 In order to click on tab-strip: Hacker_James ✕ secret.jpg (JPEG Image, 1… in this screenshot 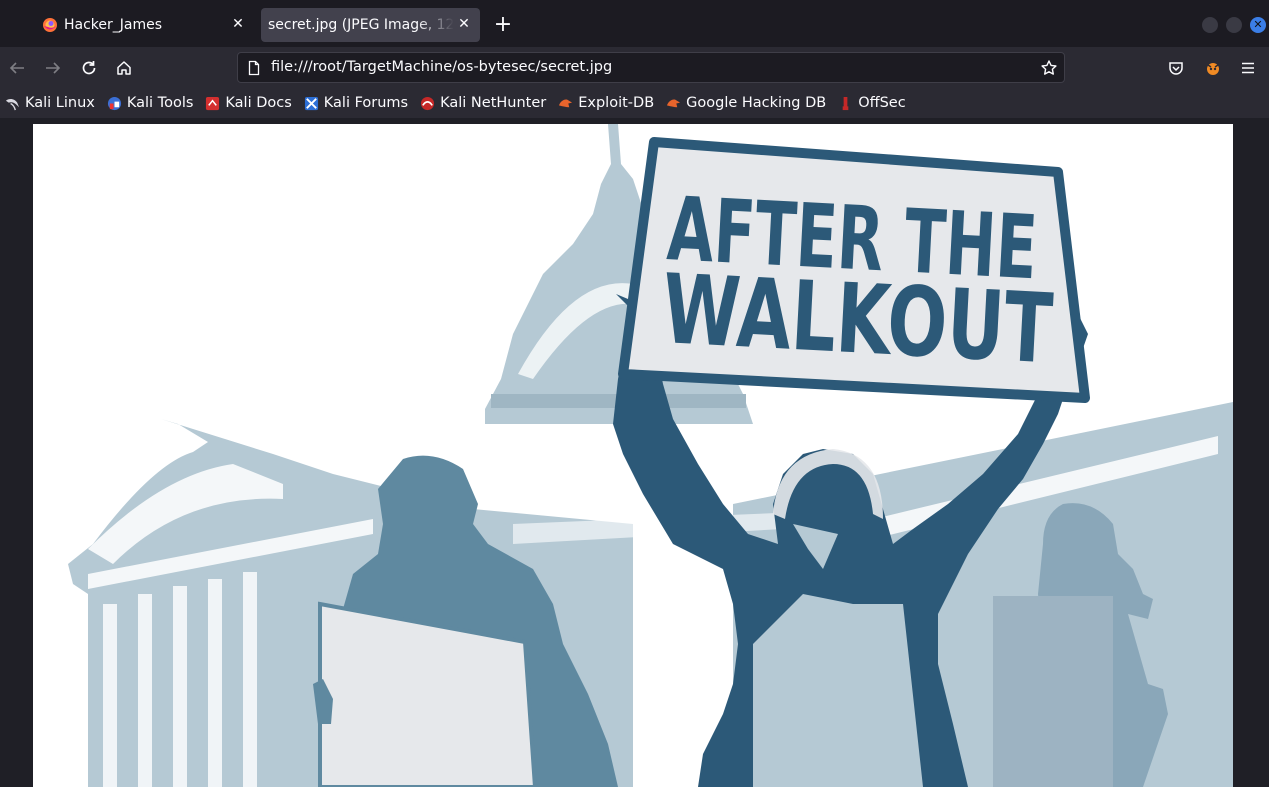, I will do `click(634, 23)`.